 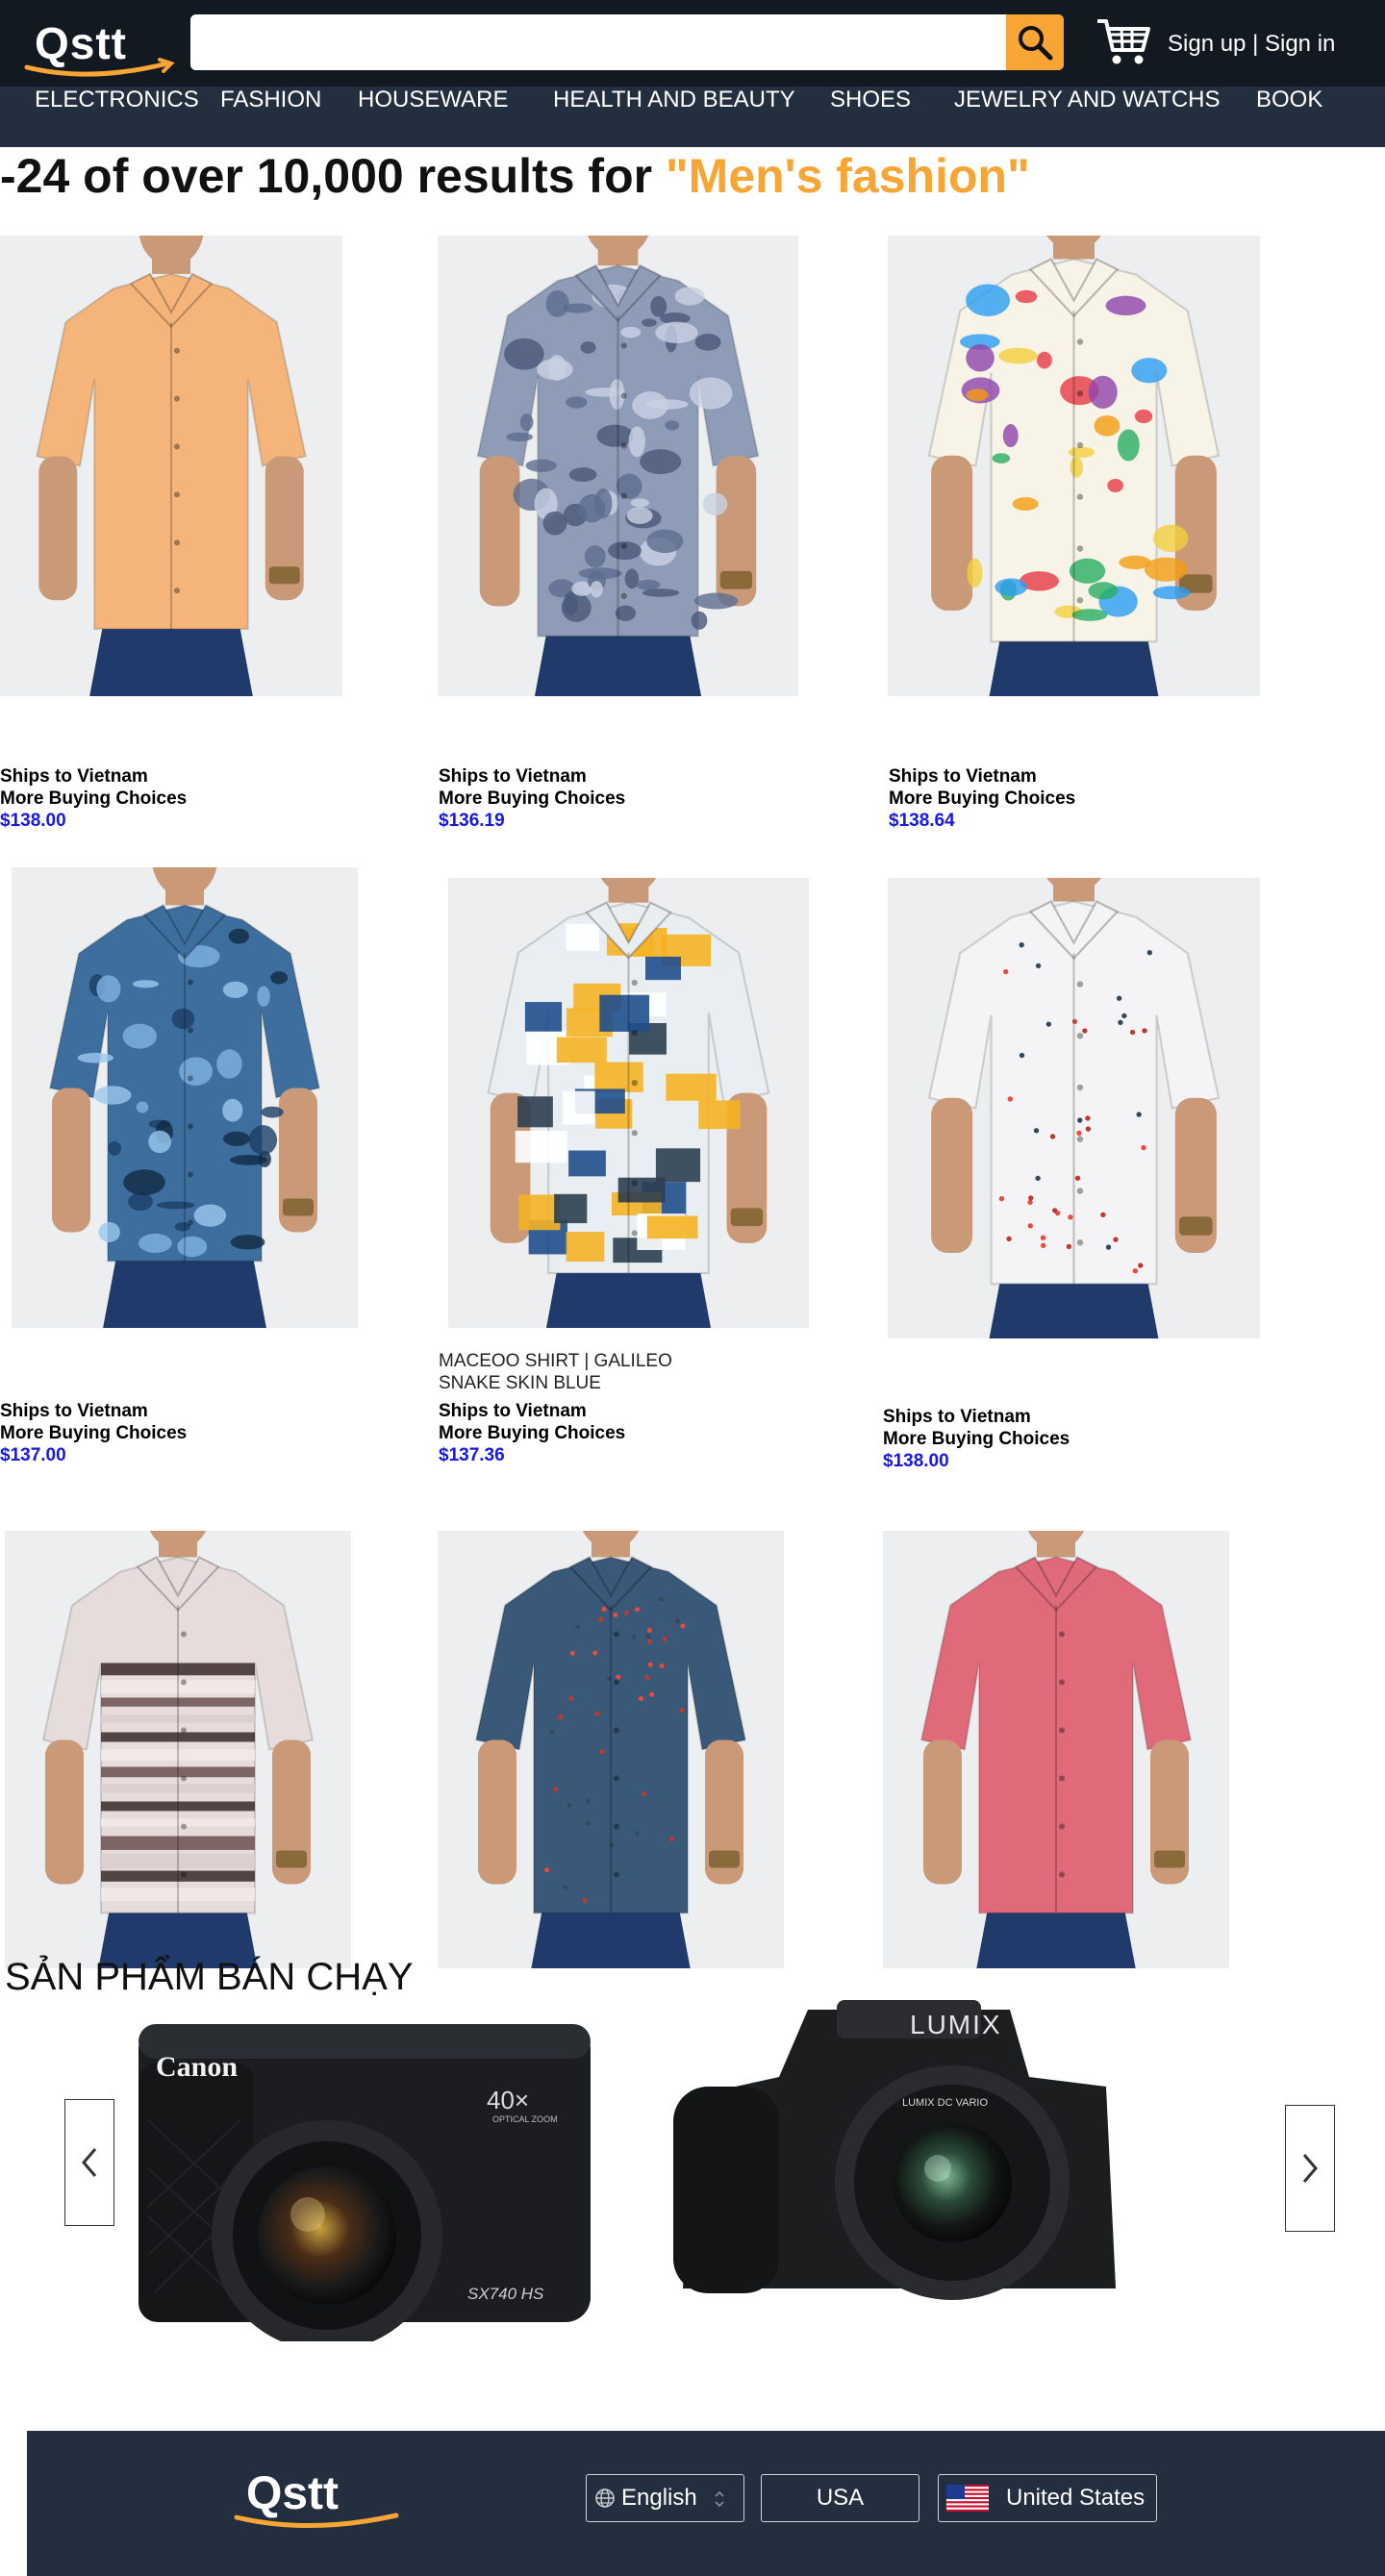 I want to click on logo-swoosh-icon, so click(x=99, y=67).